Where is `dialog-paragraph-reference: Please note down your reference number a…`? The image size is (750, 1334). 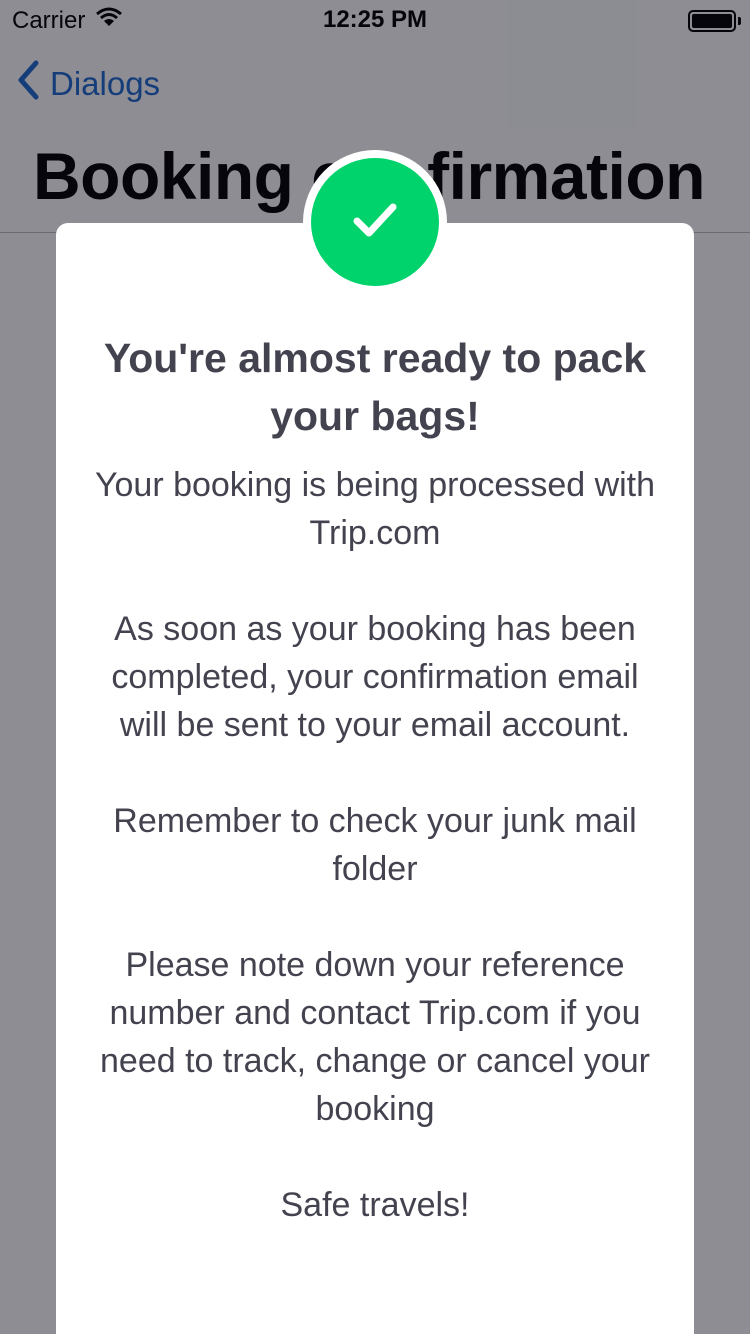 dialog-paragraph-reference: Please note down your reference number a… is located at coordinates (375, 1037).